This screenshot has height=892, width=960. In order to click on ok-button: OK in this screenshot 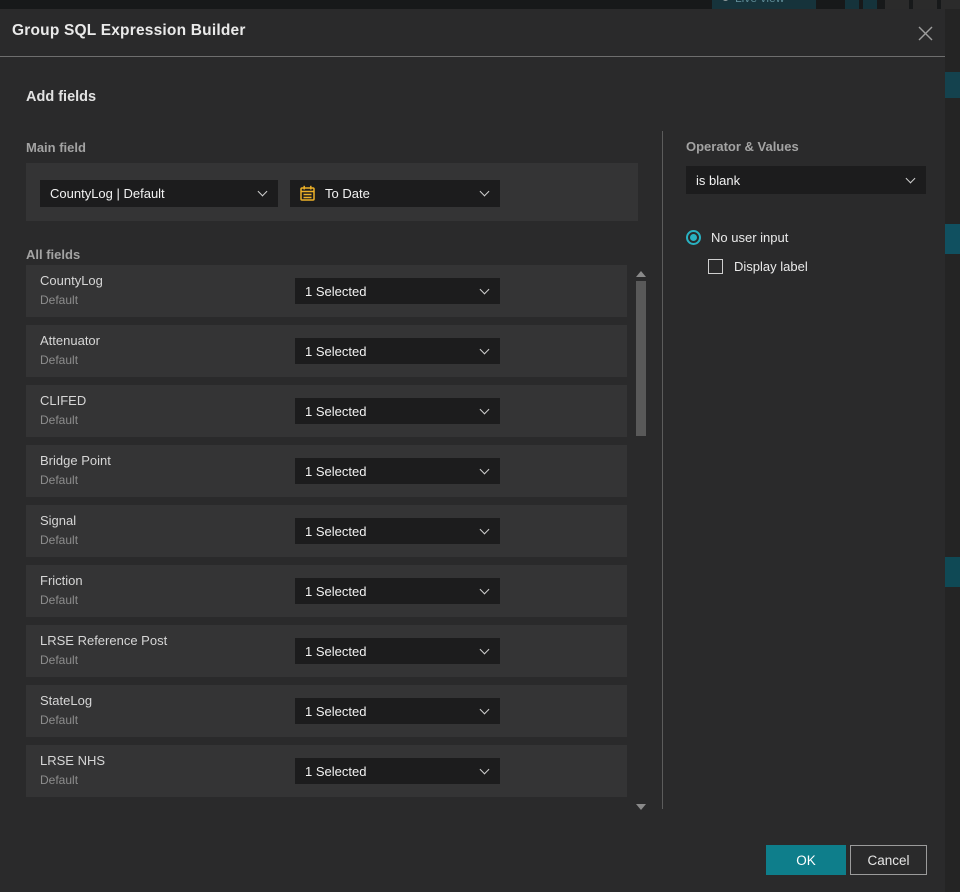, I will do `click(806, 860)`.